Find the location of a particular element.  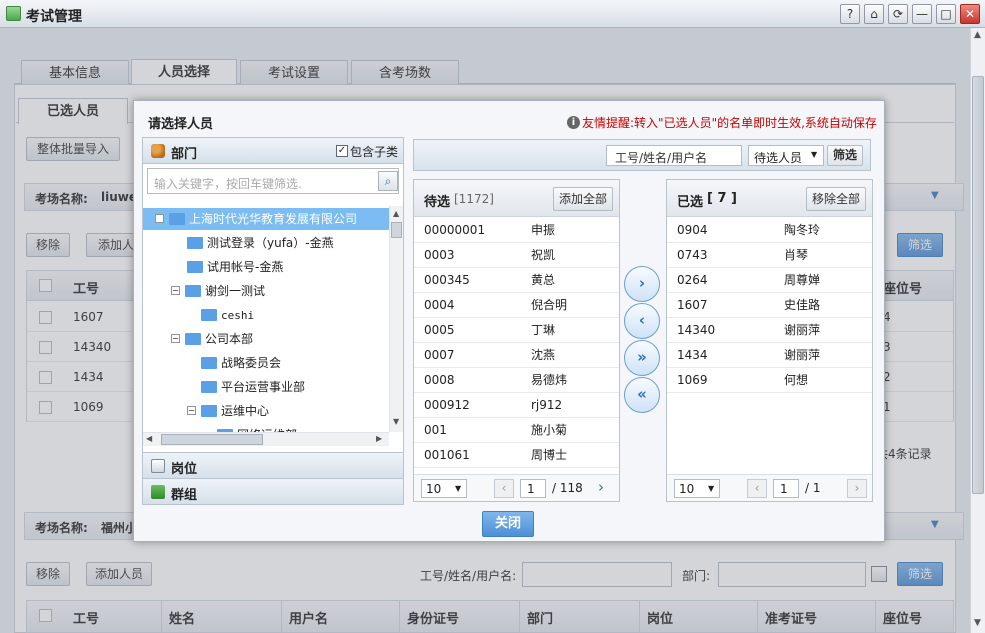

selected-page-size: 10 ▼ is located at coordinates (697, 488).